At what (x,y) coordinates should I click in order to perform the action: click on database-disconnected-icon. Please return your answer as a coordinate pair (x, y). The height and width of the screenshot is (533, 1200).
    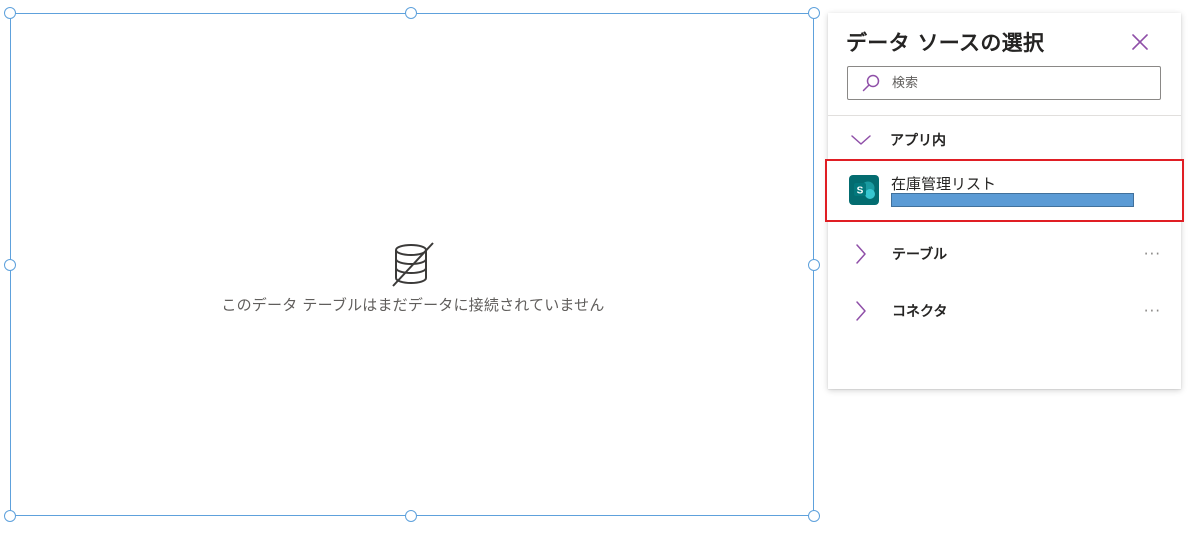
    Looking at the image, I should click on (413, 264).